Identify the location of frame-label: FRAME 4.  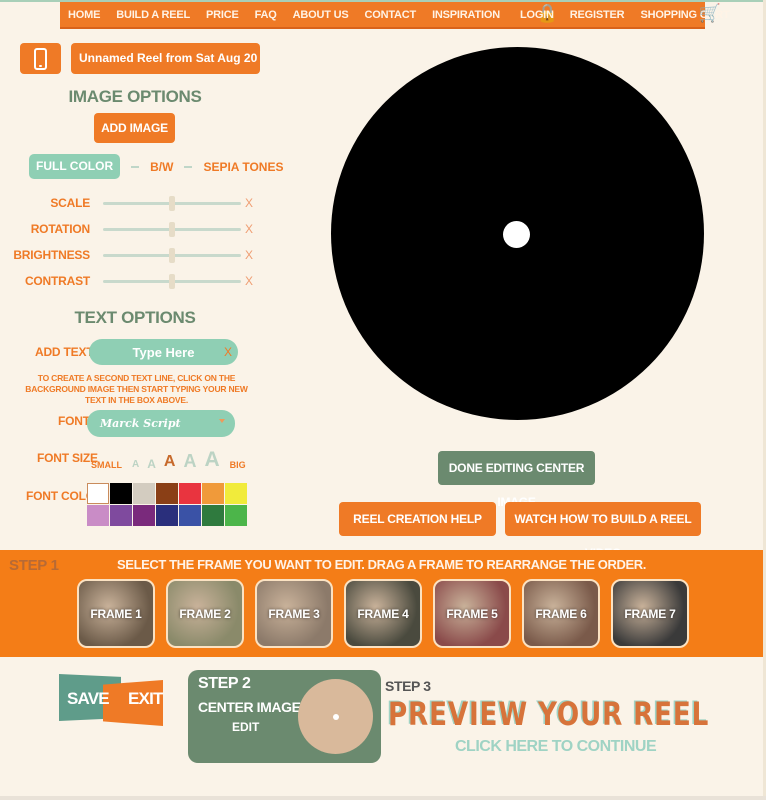
(383, 613).